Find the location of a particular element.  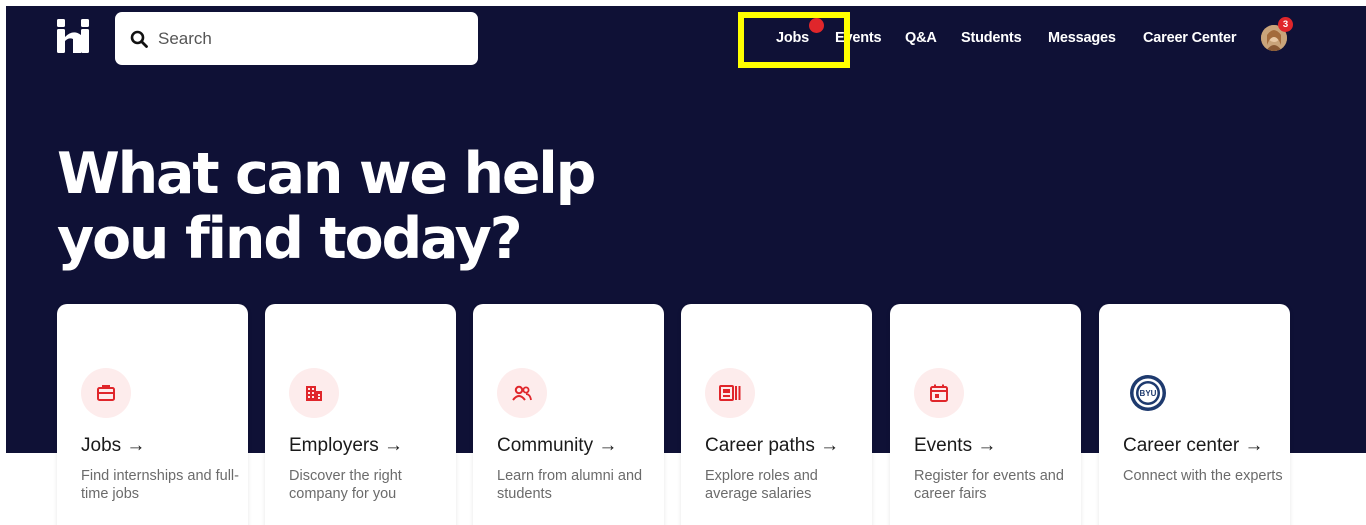

card-title: Community → is located at coordinates (557, 445).